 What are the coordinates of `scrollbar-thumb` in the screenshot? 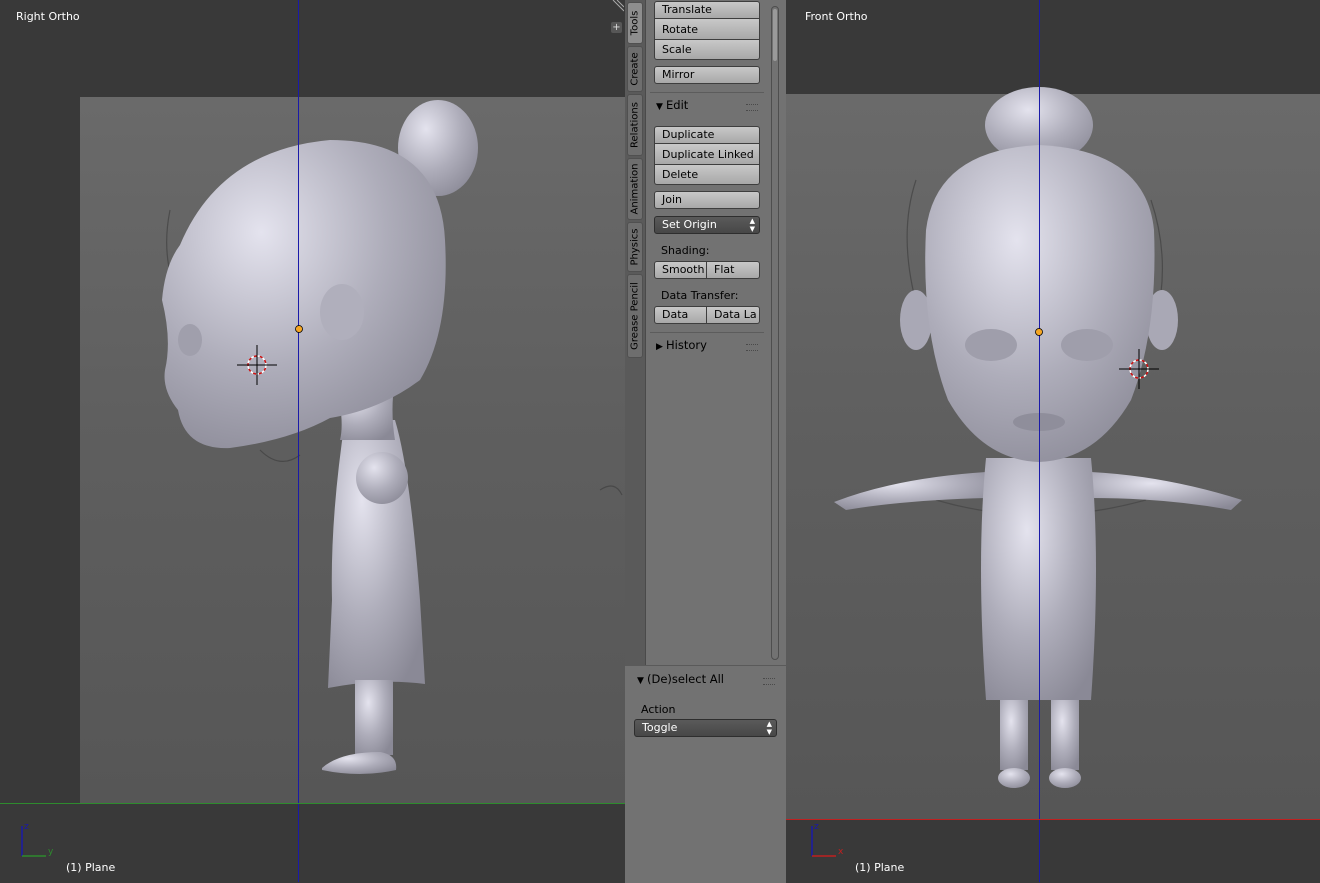 It's located at (775, 35).